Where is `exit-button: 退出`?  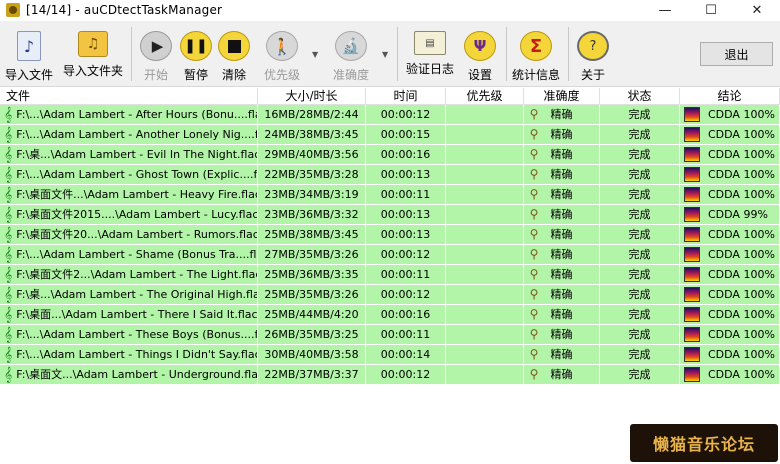
exit-button: 退出 is located at coordinates (736, 54).